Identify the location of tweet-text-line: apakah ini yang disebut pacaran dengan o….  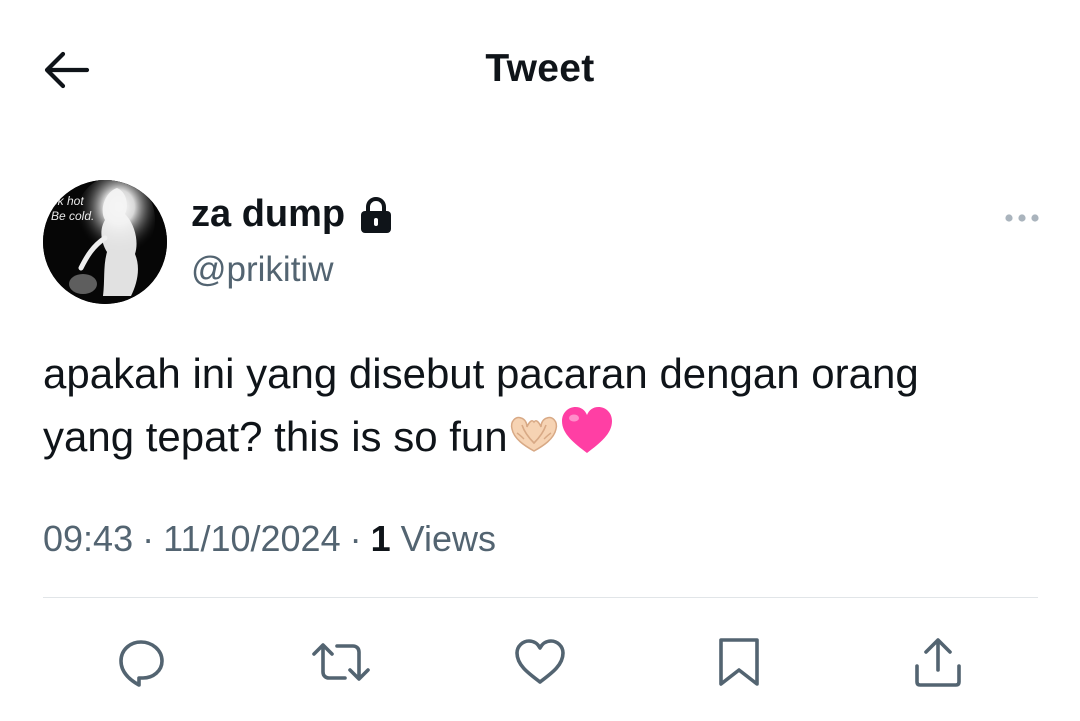
(481, 373).